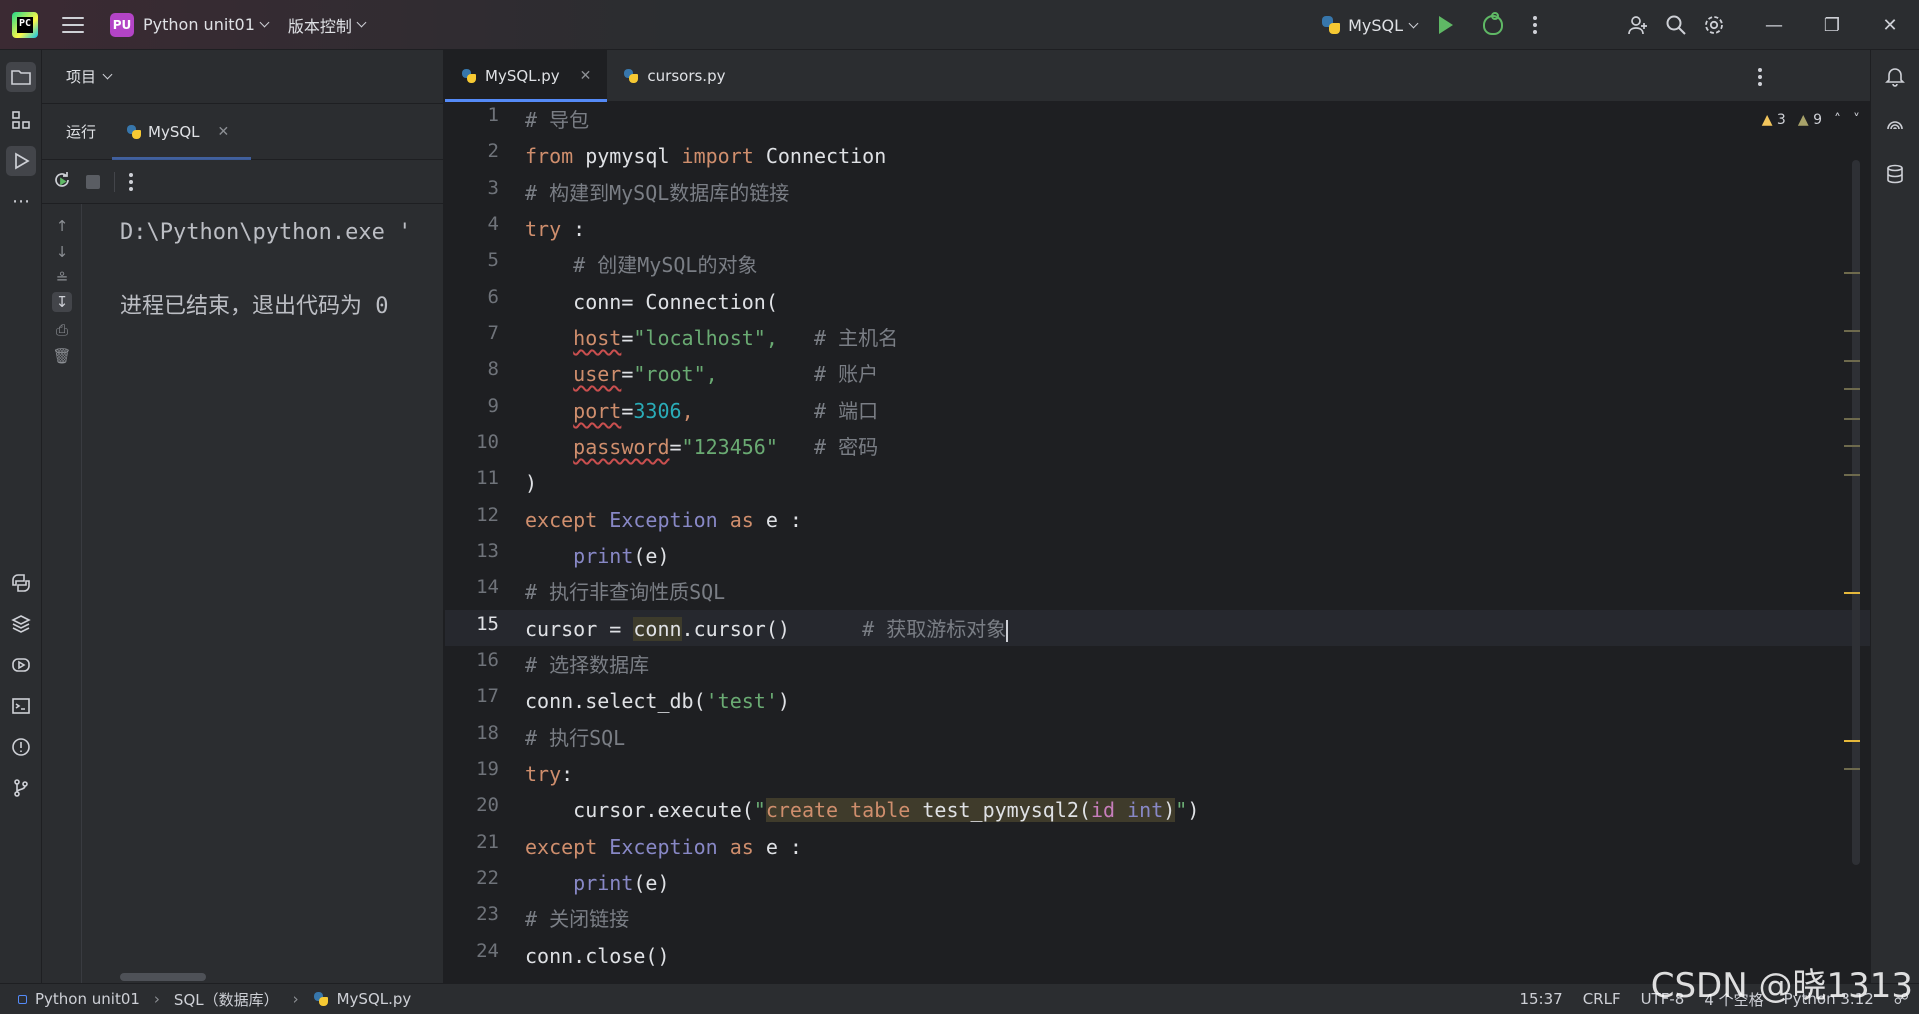 The width and height of the screenshot is (1919, 1014). Describe the element at coordinates (1856, 120) in the screenshot. I see `chevron-down-icon: ˅` at that location.